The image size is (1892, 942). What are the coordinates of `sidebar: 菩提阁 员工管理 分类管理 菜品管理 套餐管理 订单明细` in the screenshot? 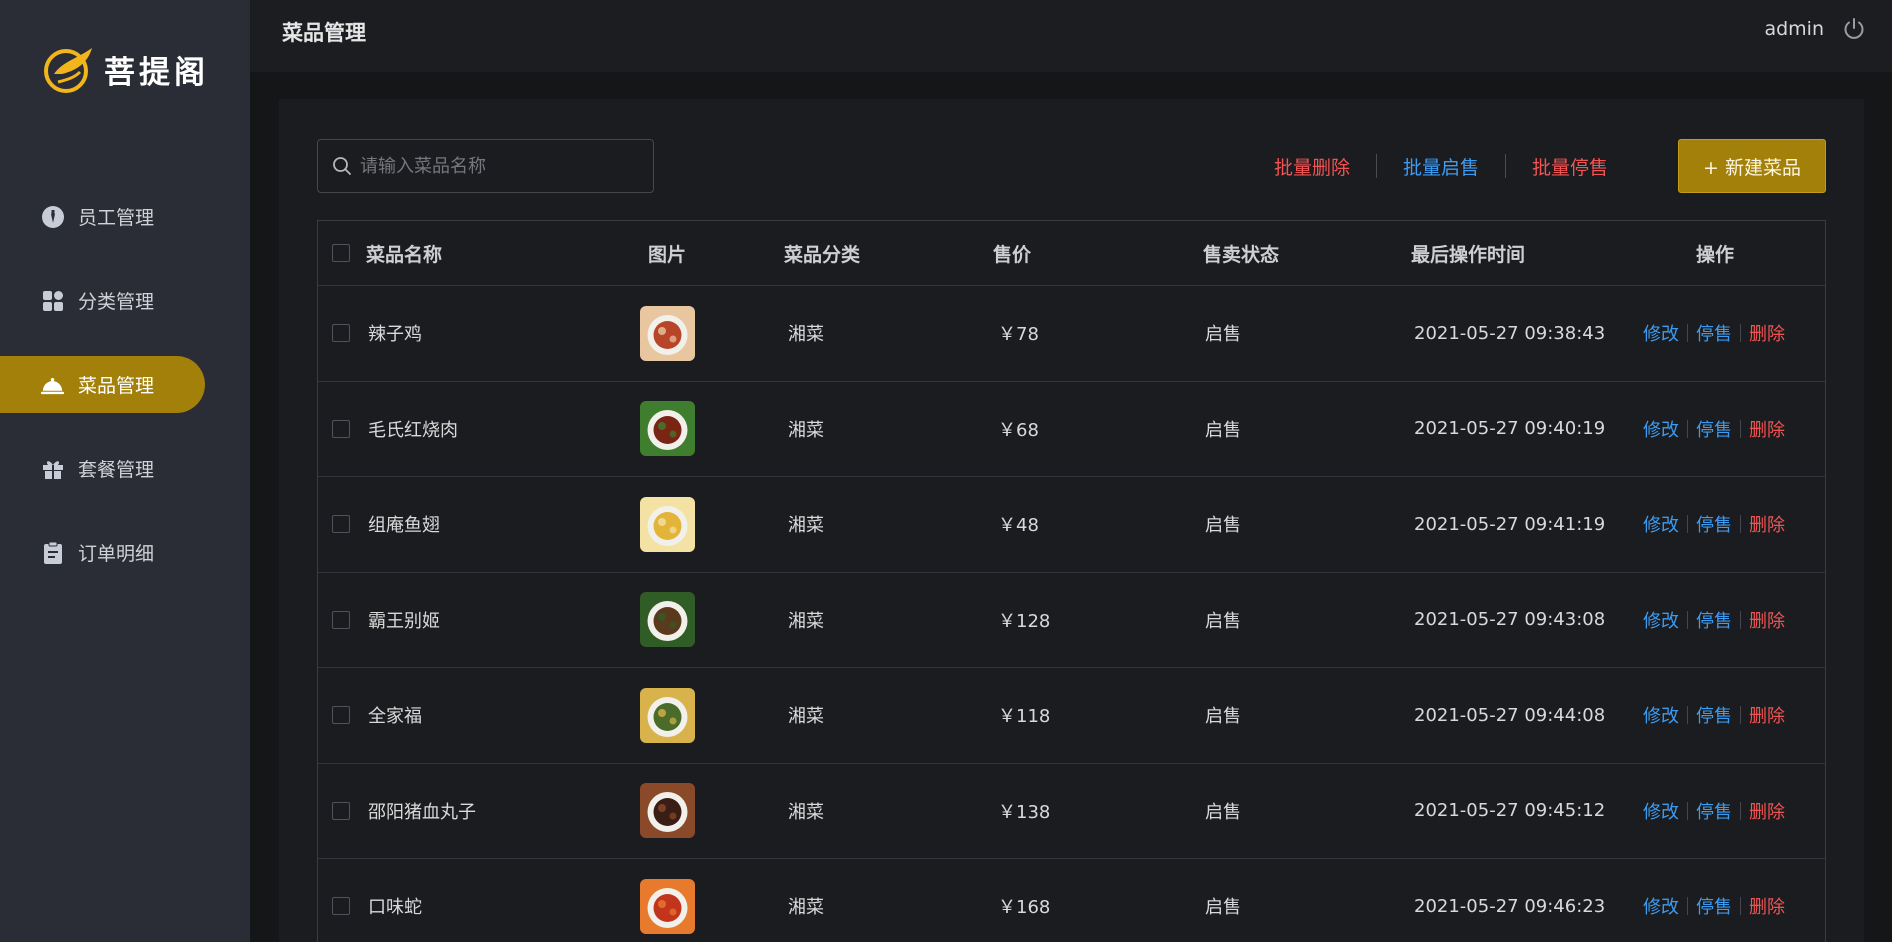 It's located at (125, 471).